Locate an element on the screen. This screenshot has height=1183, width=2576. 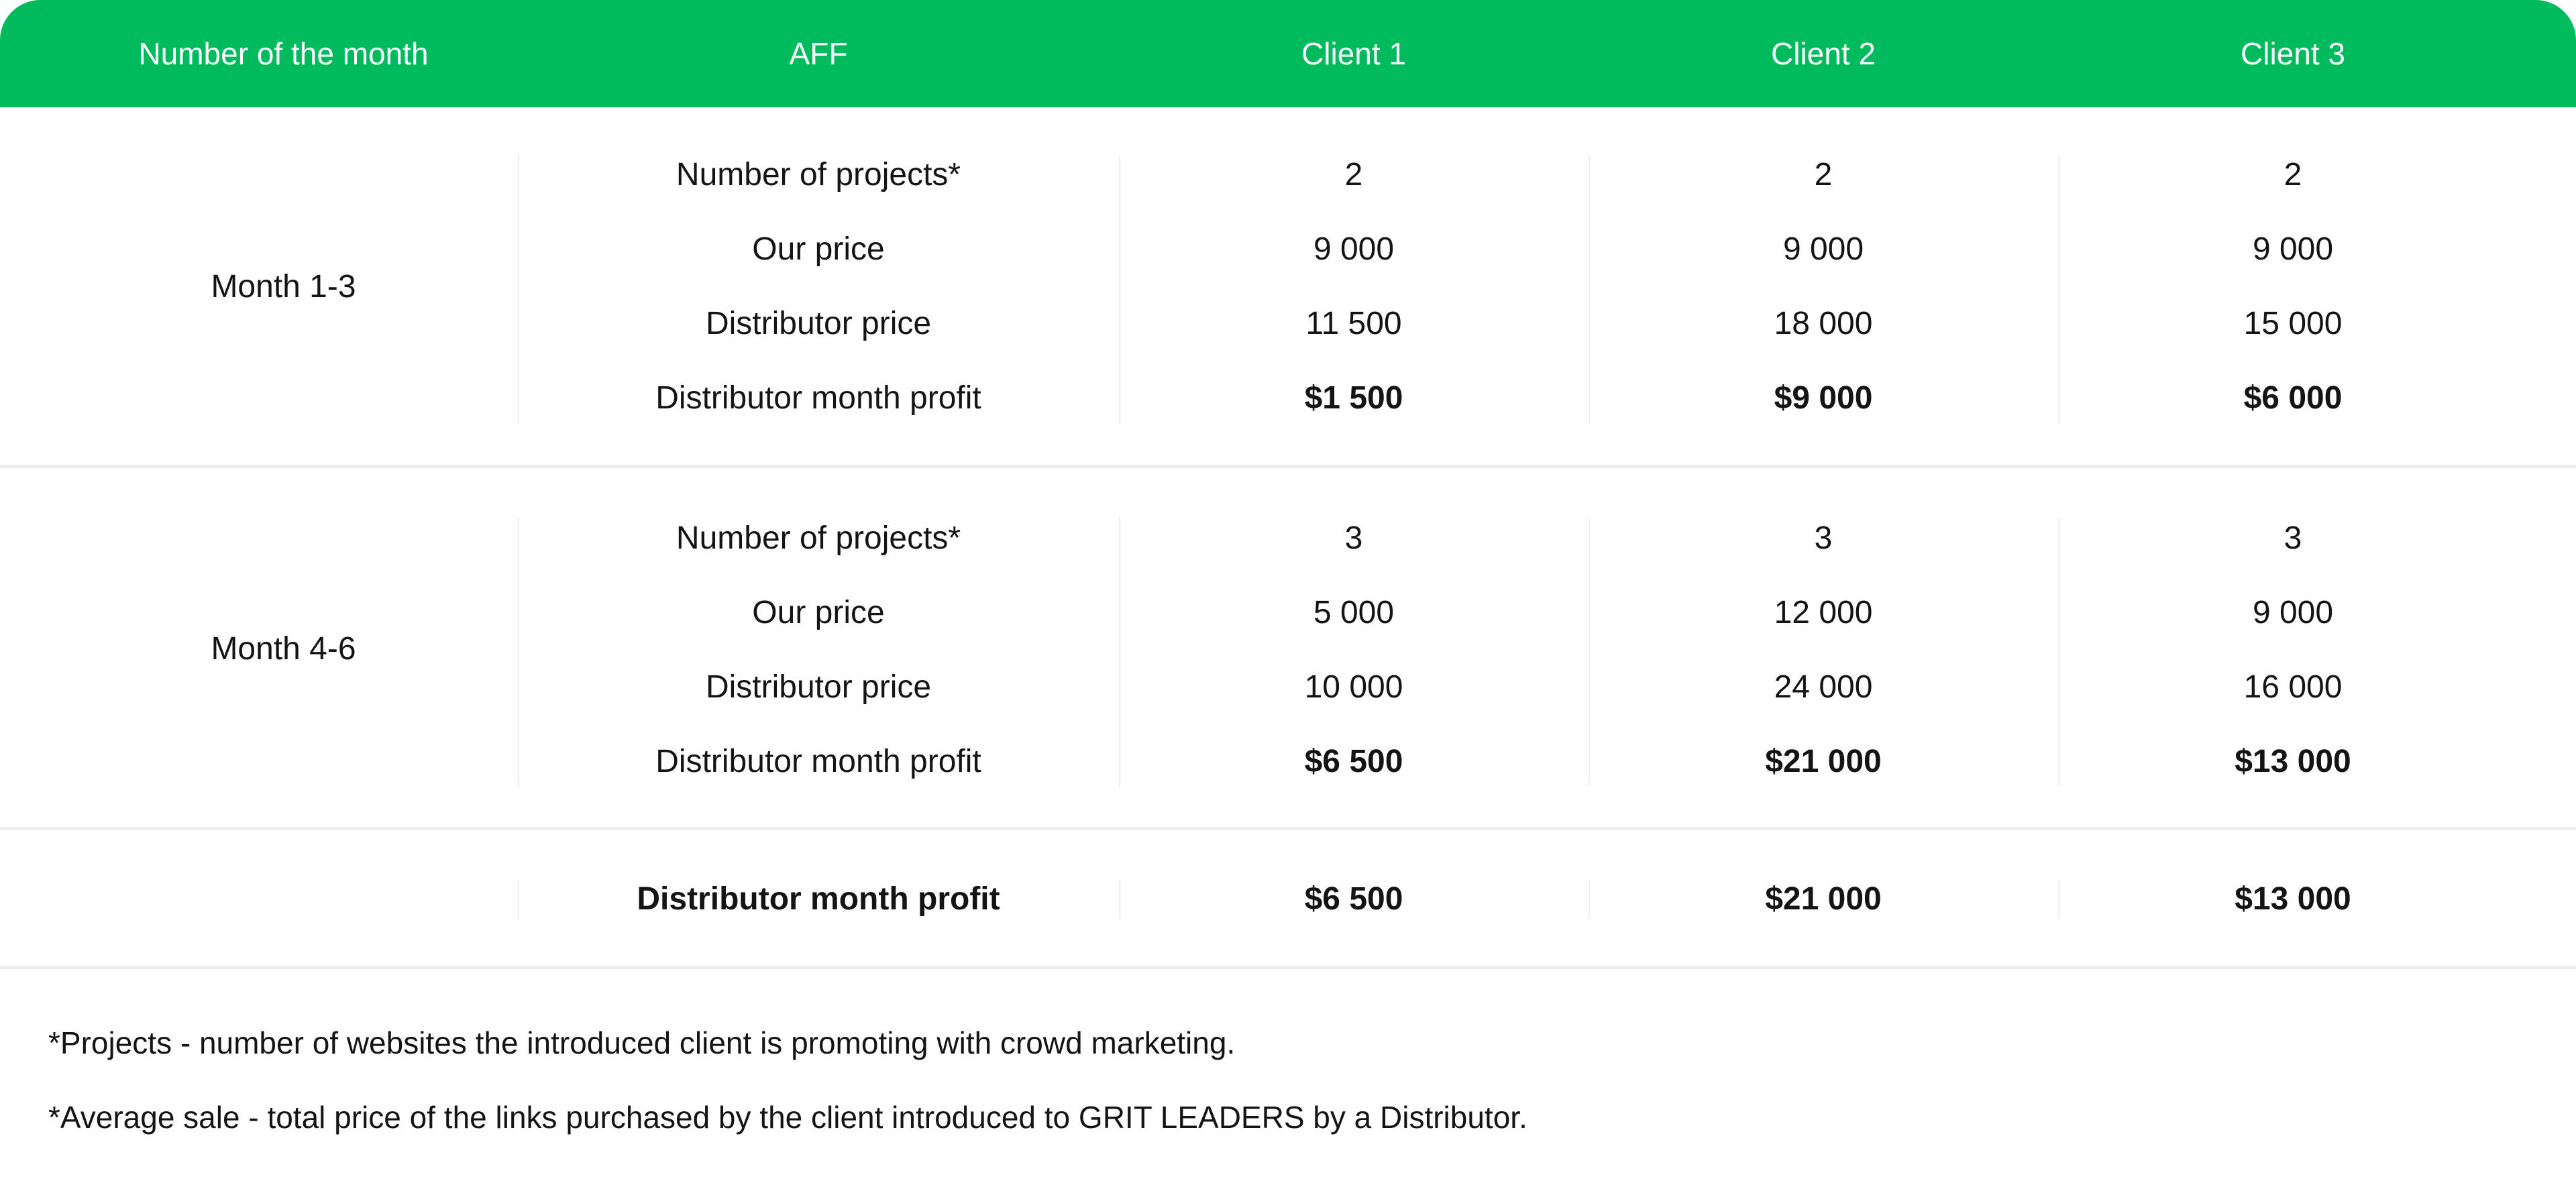
client-2-value: 3 is located at coordinates (1823, 538).